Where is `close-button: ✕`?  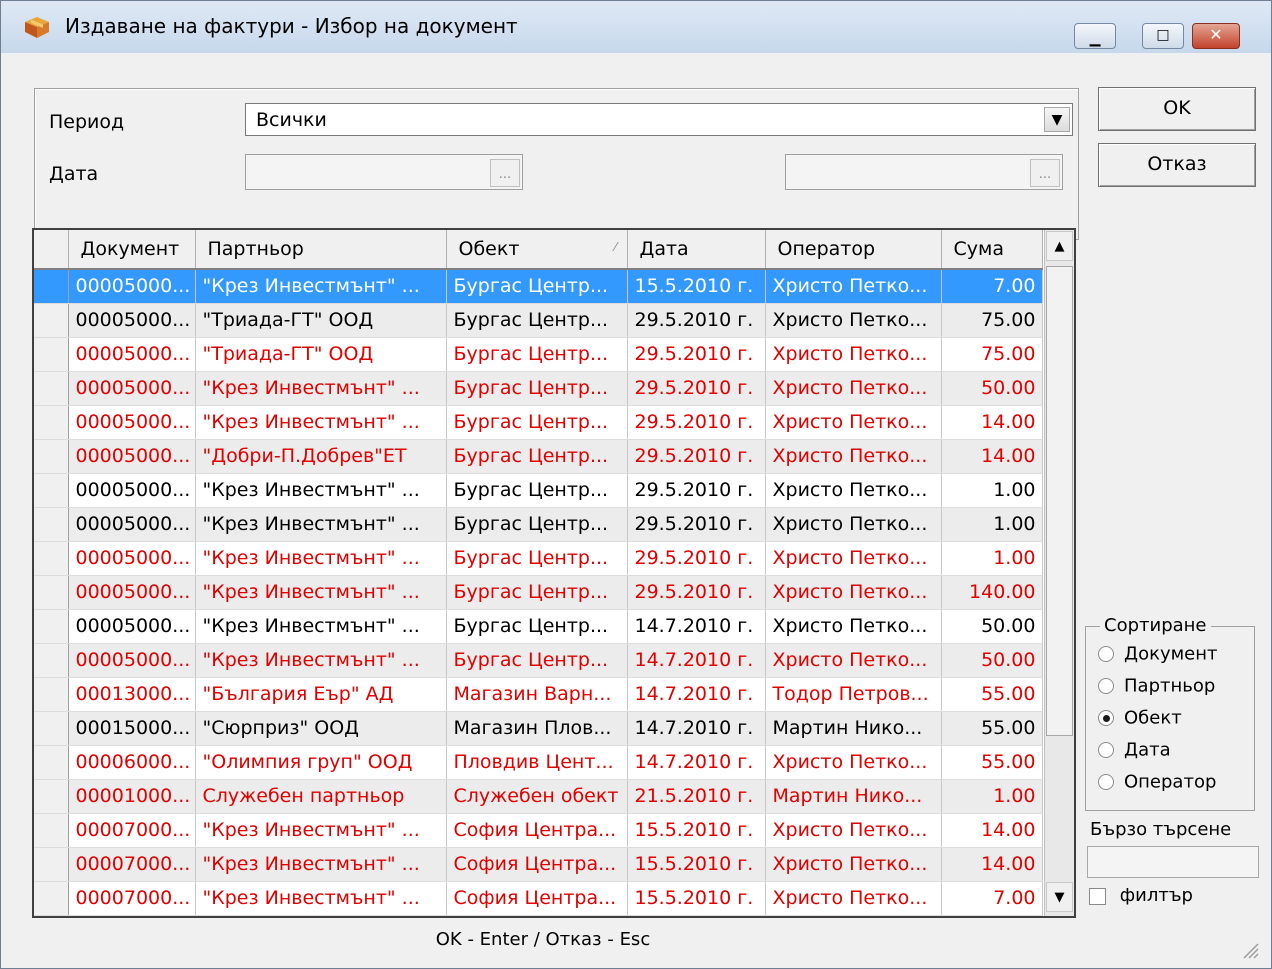
close-button: ✕ is located at coordinates (1216, 36).